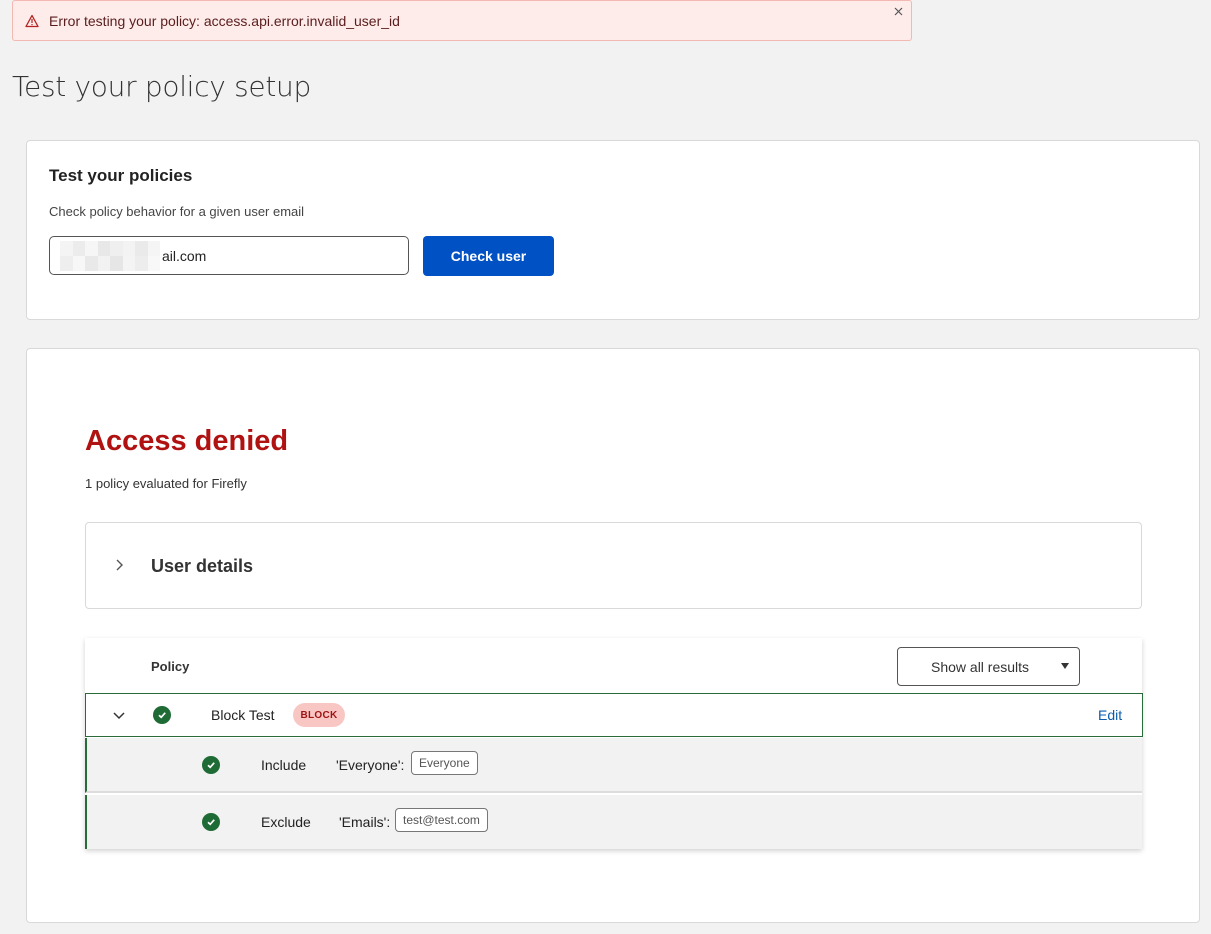  What do you see at coordinates (121, 175) in the screenshot?
I see `test-policies-heading: Test your policies` at bounding box center [121, 175].